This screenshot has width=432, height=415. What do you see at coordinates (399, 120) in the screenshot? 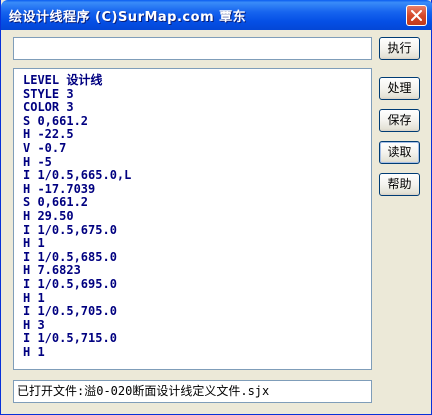
I see `save-button: 保存` at bounding box center [399, 120].